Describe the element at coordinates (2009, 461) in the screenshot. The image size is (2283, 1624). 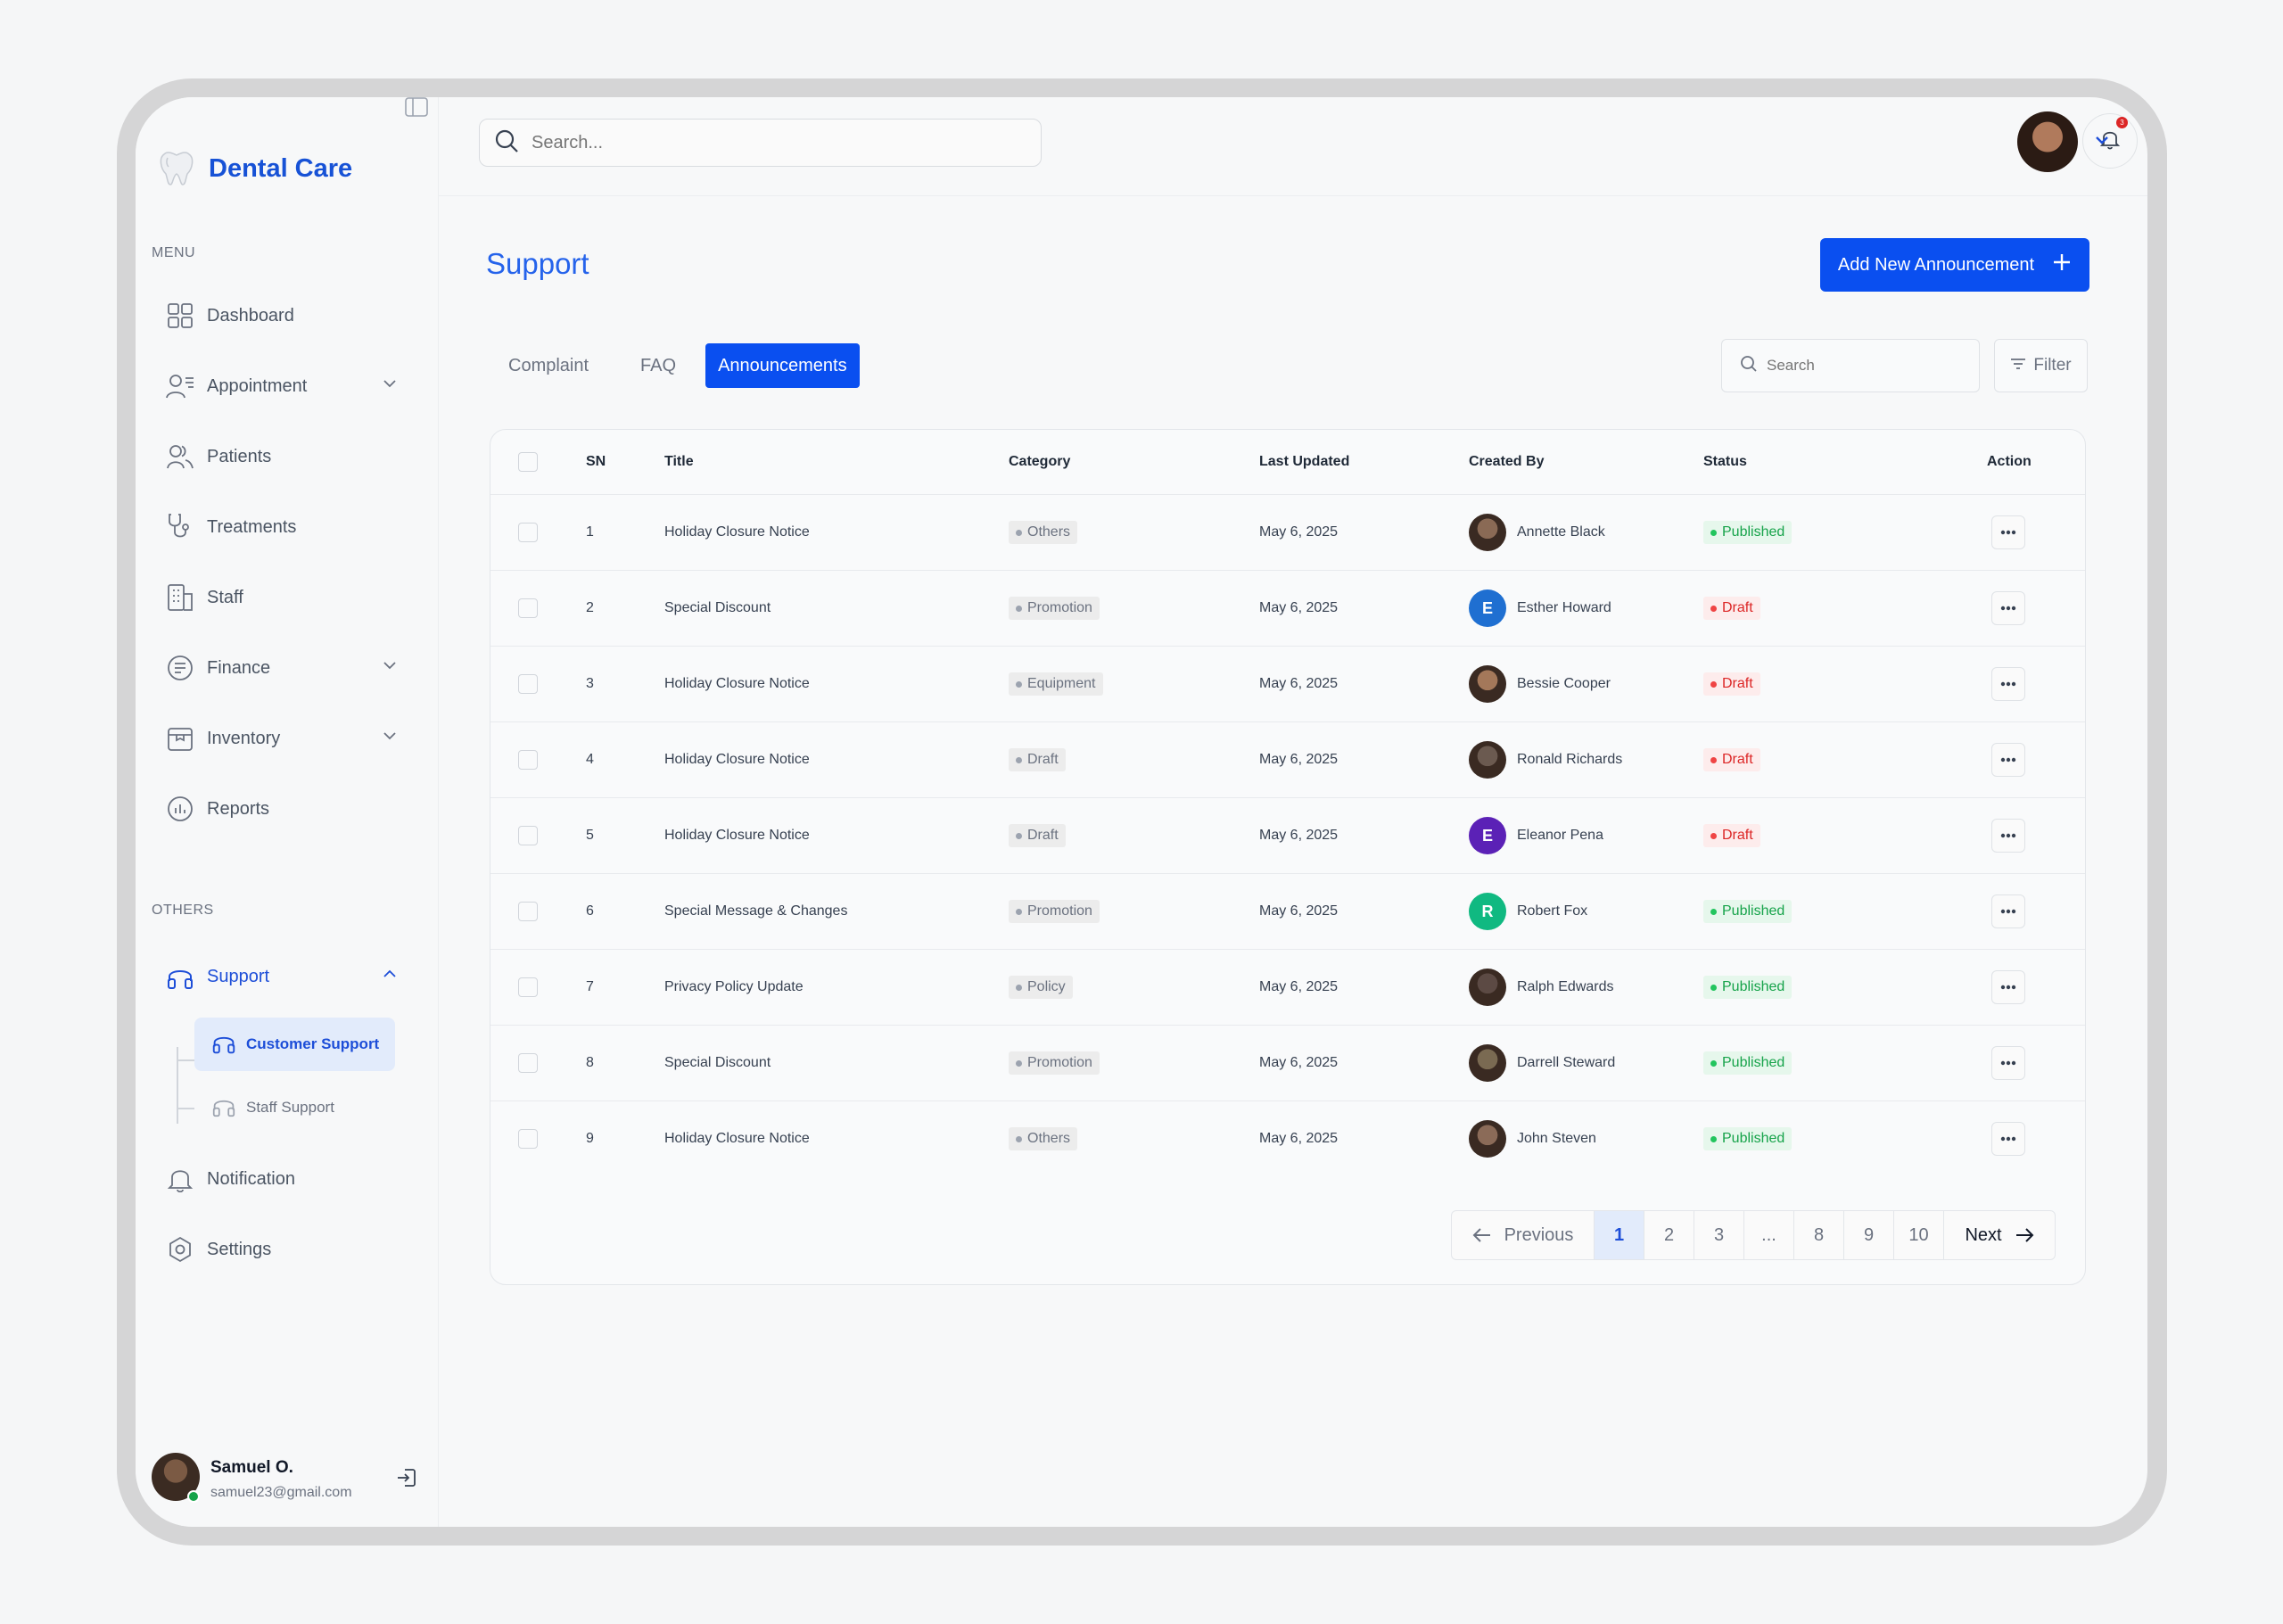
I see `column-header-action: Action` at that location.